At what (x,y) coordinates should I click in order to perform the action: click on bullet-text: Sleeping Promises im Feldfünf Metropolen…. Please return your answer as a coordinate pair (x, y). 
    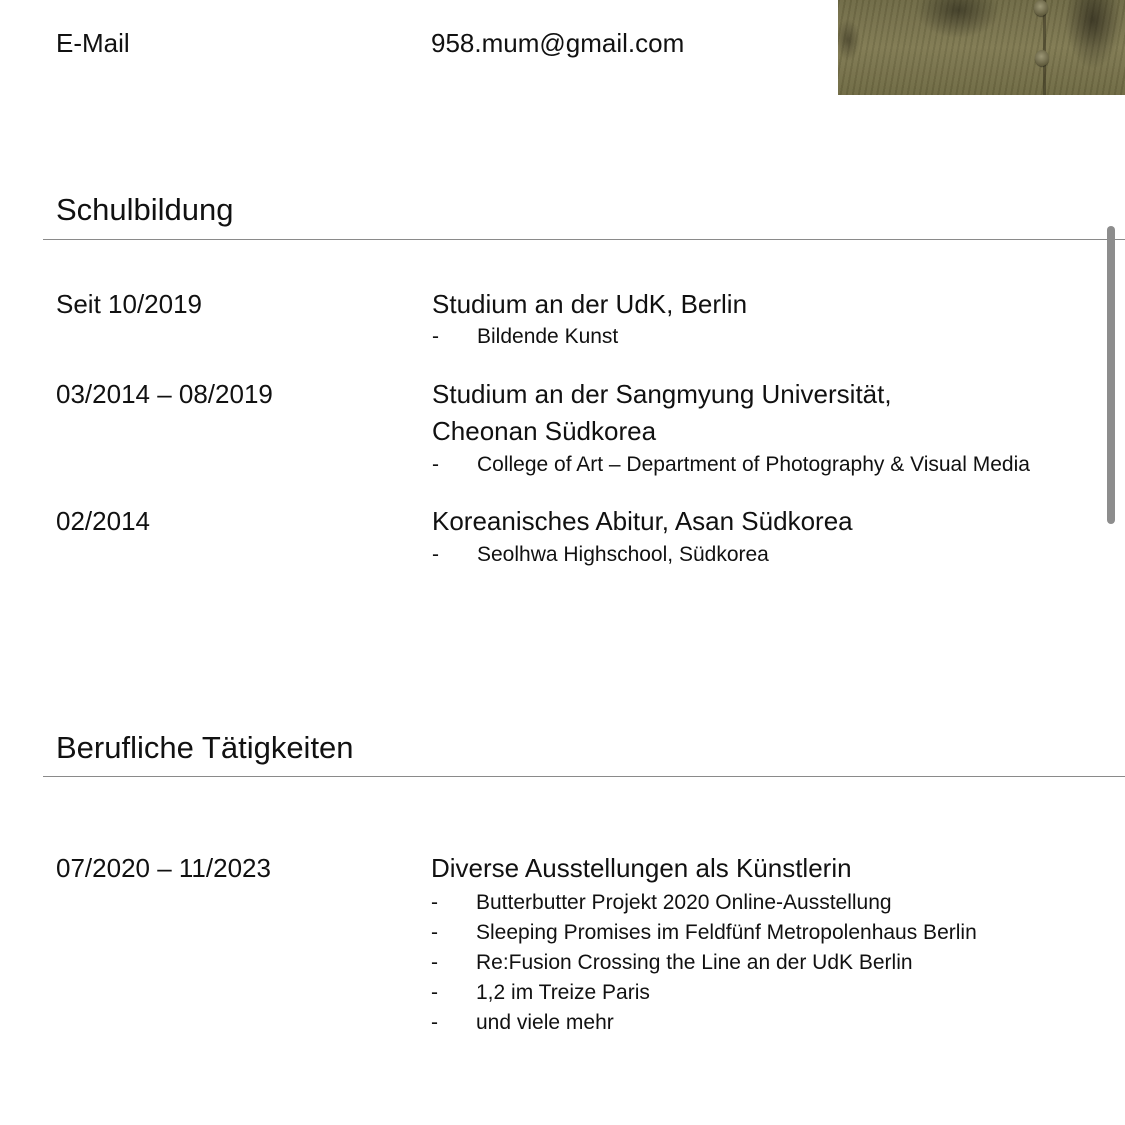
    Looking at the image, I should click on (726, 932).